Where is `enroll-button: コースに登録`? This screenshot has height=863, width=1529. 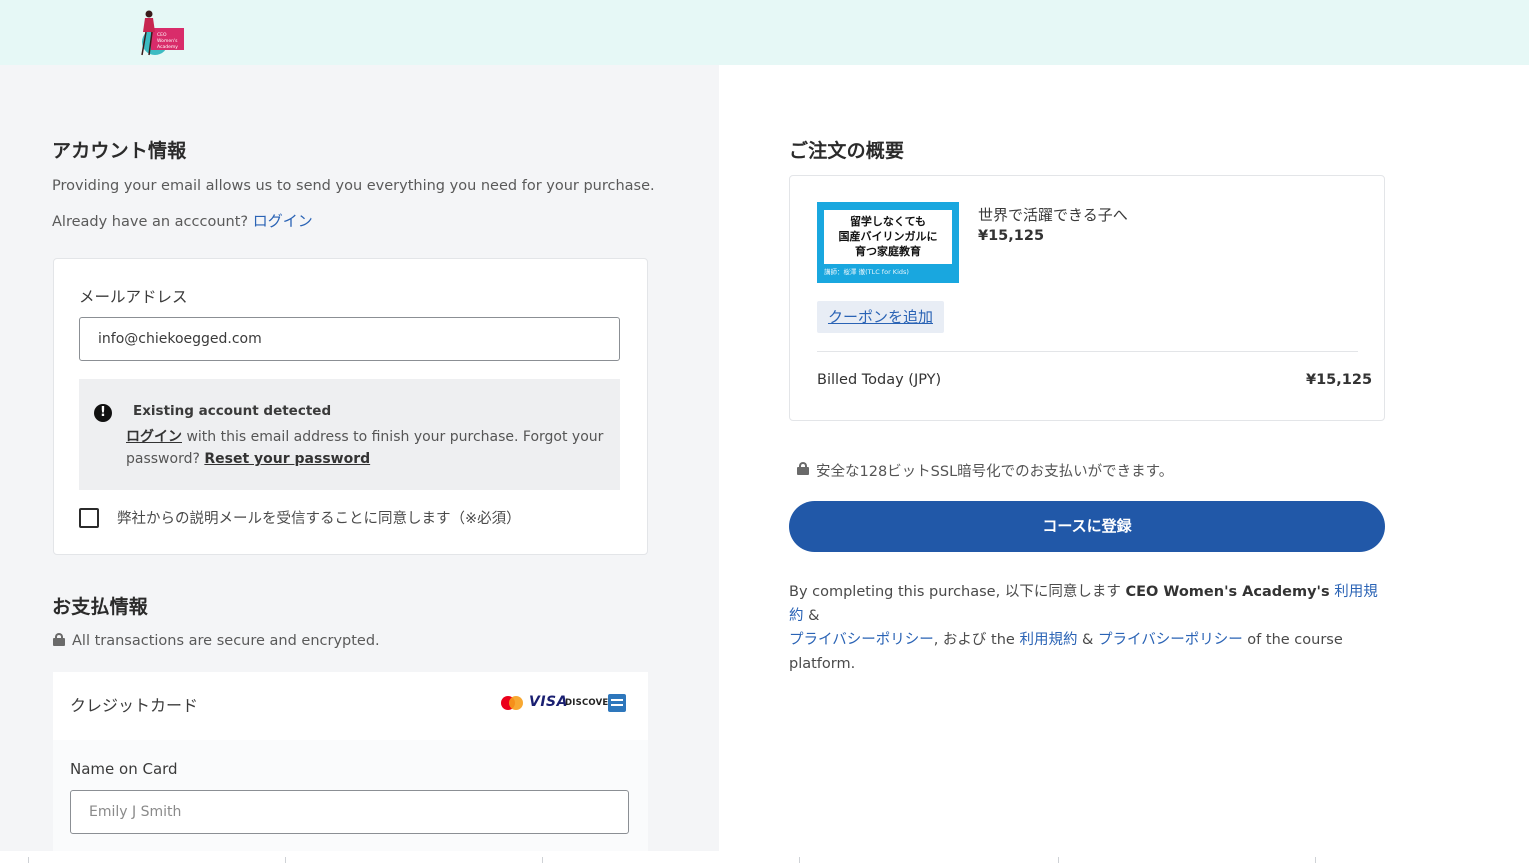 enroll-button: コースに登録 is located at coordinates (1087, 526).